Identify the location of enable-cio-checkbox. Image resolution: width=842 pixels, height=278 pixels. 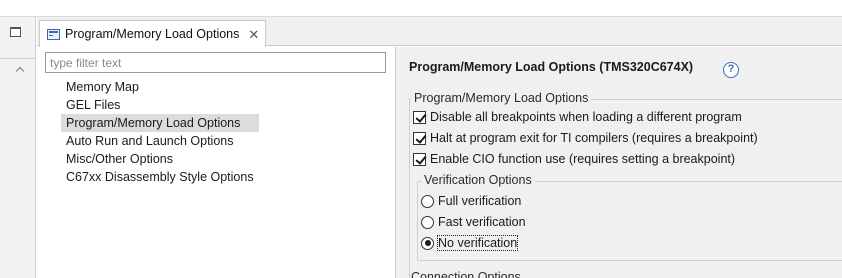
(419, 159).